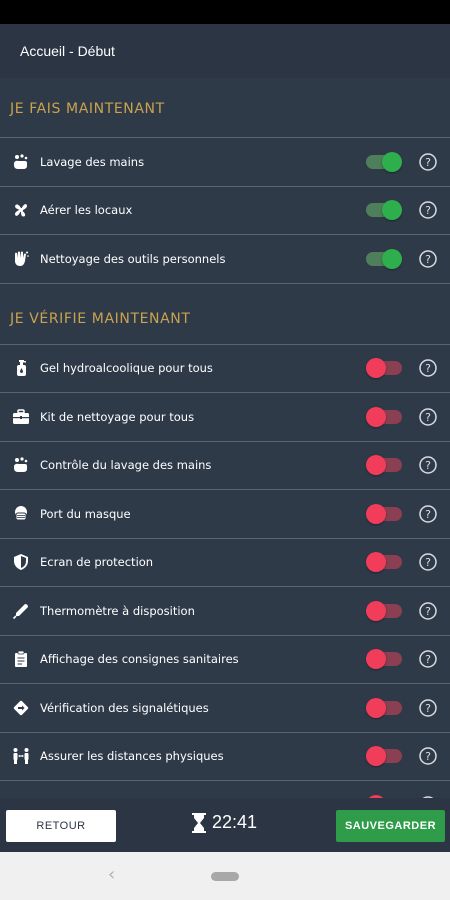  Describe the element at coordinates (21, 659) in the screenshot. I see `clipboard-icon` at that location.